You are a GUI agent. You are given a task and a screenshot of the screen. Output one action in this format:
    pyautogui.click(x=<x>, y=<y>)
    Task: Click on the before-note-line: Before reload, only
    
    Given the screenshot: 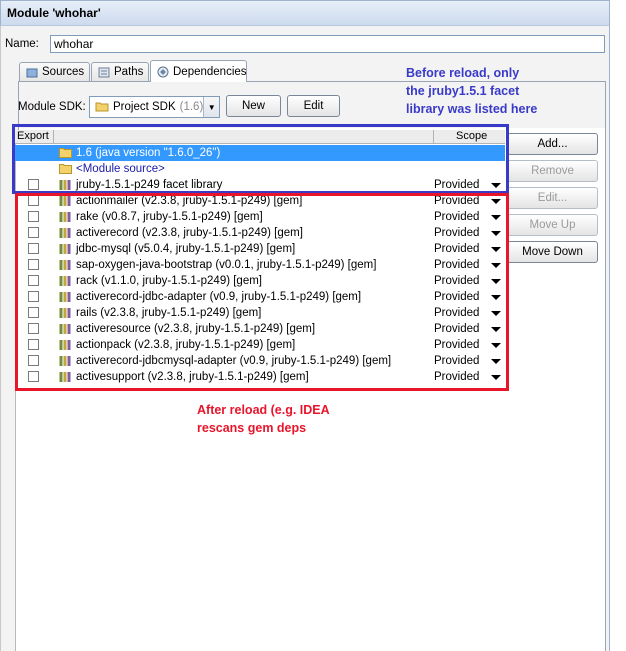 What is the action you would take?
    pyautogui.click(x=463, y=73)
    